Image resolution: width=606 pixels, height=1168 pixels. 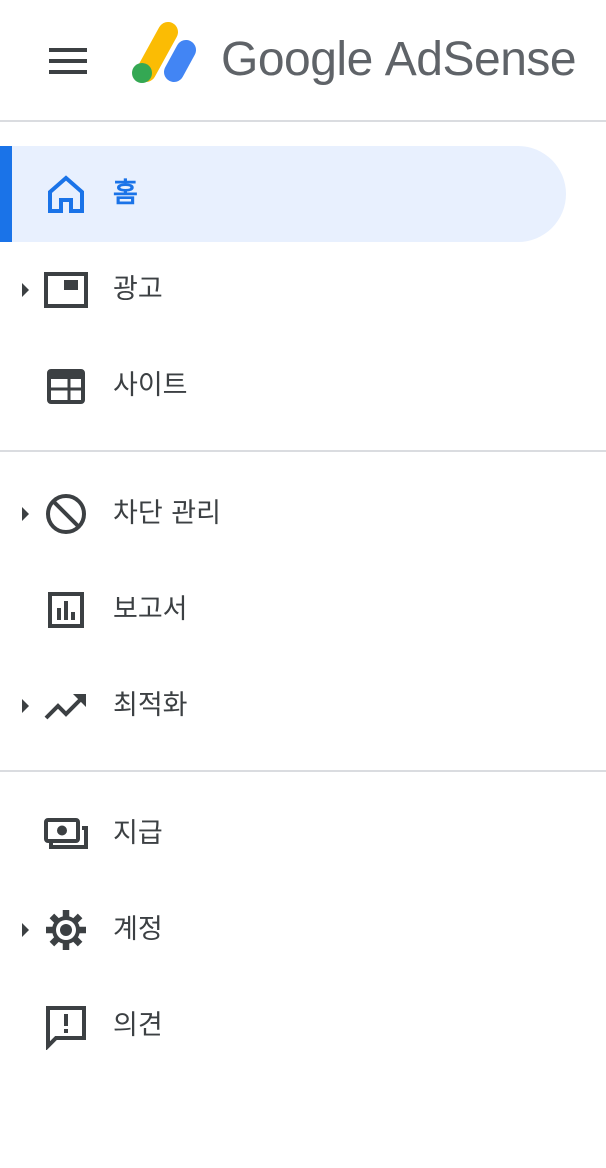 What do you see at coordinates (303, 834) in the screenshot?
I see `nav-item-payments: 지급` at bounding box center [303, 834].